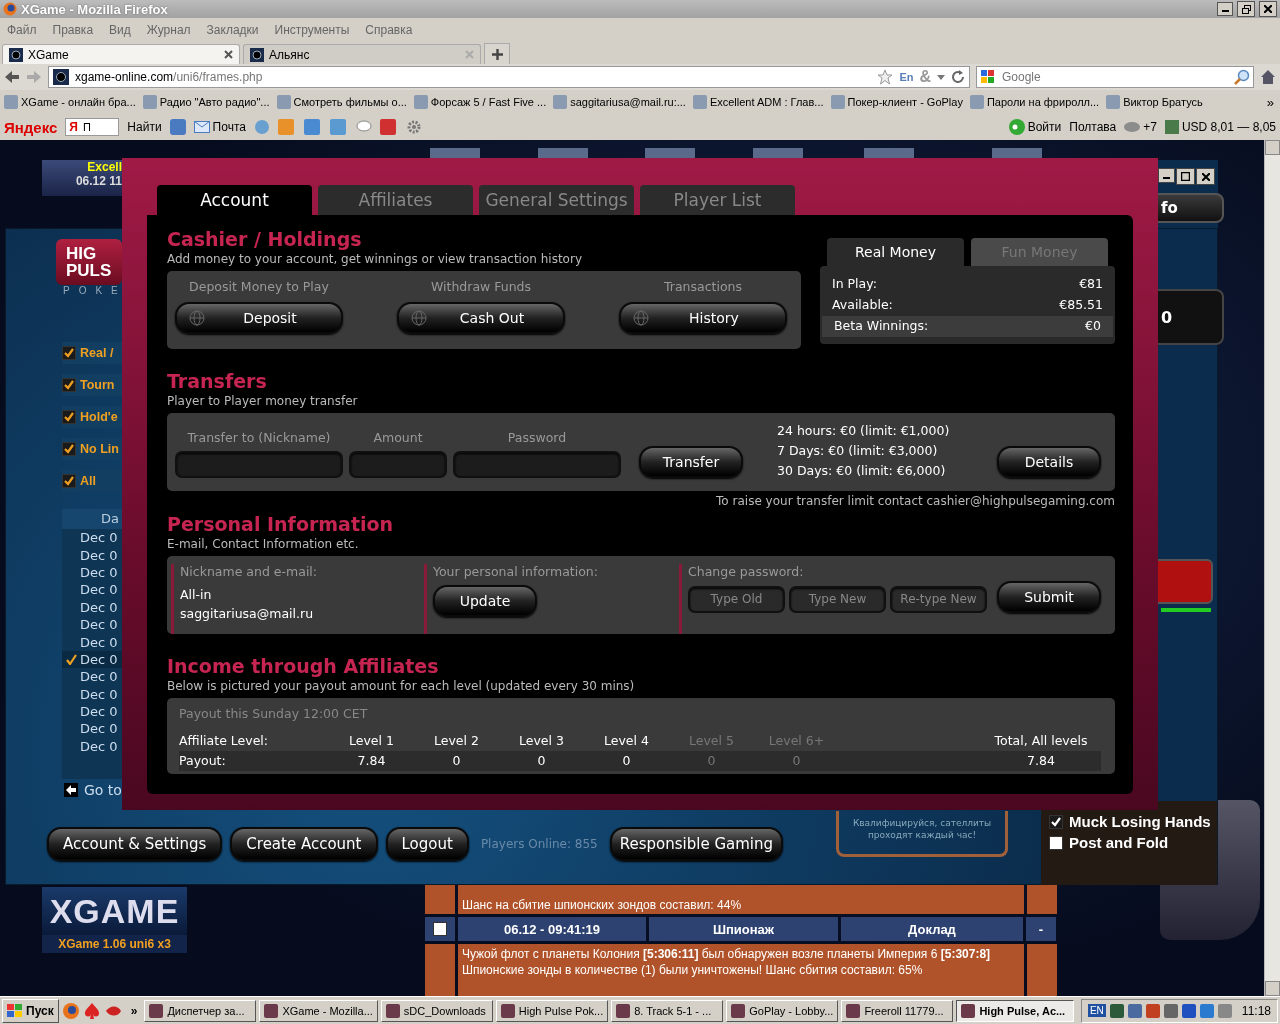  I want to click on home-icon, so click(1268, 77).